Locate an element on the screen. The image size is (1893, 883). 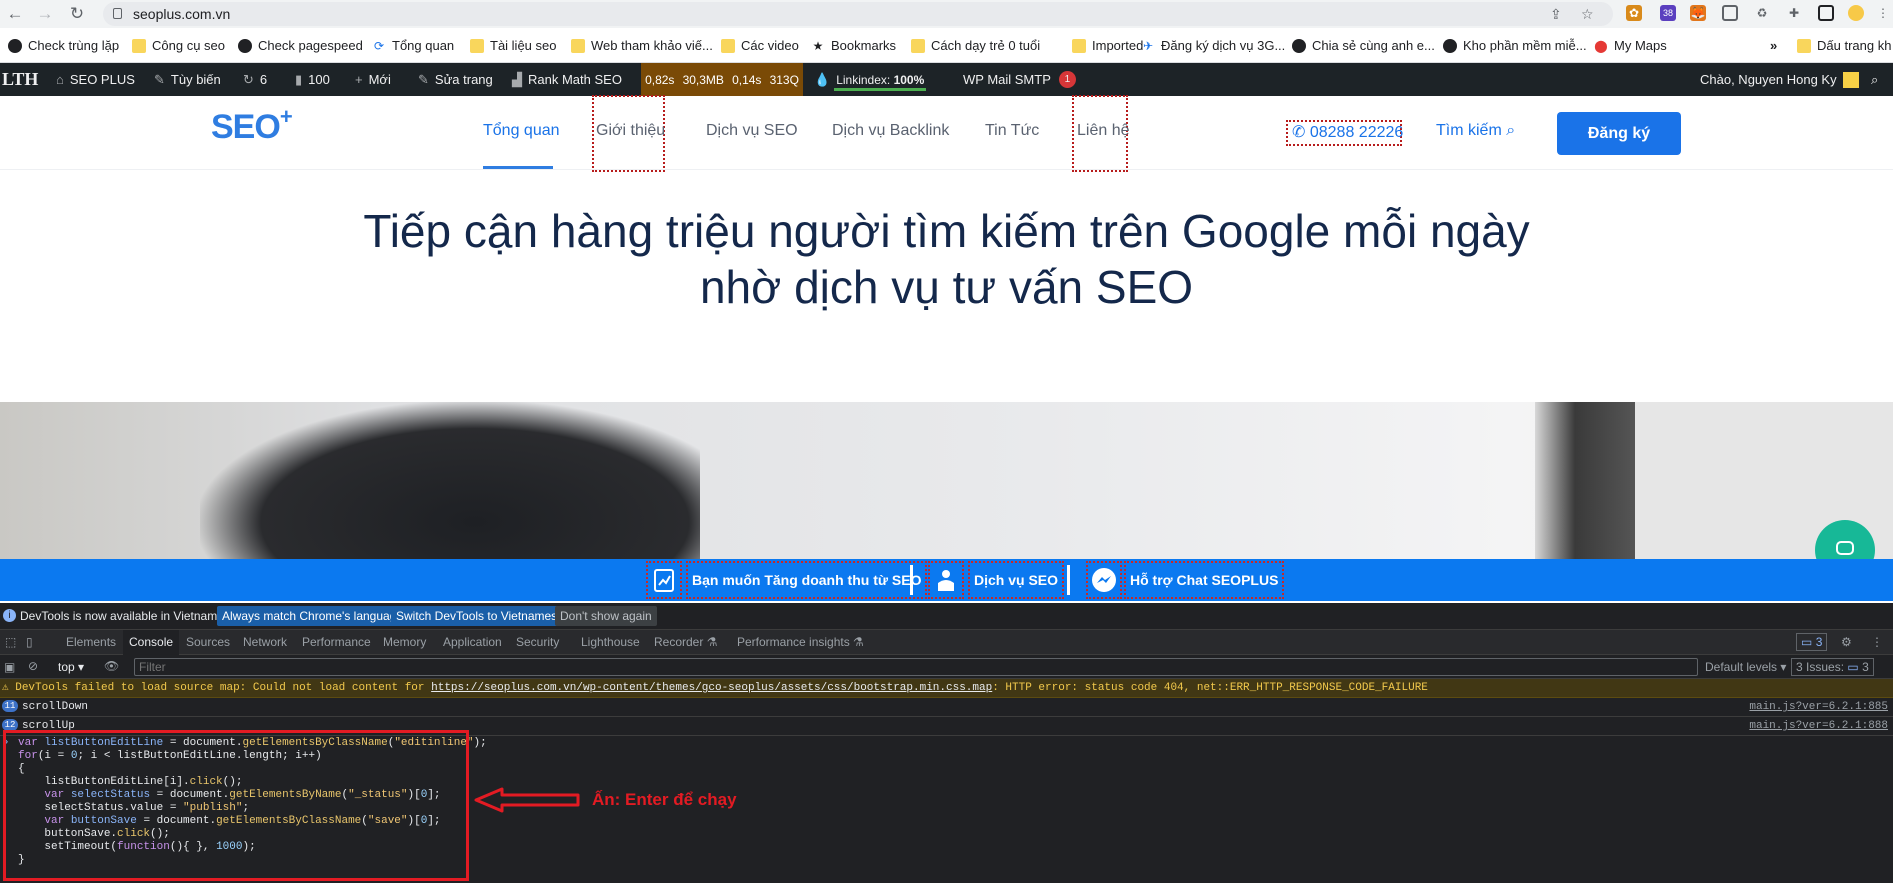
tab-memory: Memory is located at coordinates (404, 642).